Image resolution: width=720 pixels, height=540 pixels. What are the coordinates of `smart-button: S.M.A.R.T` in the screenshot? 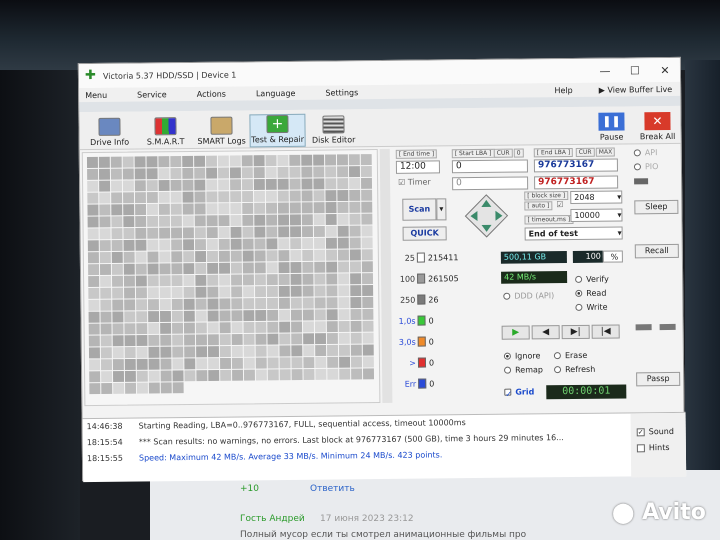 It's located at (165, 133).